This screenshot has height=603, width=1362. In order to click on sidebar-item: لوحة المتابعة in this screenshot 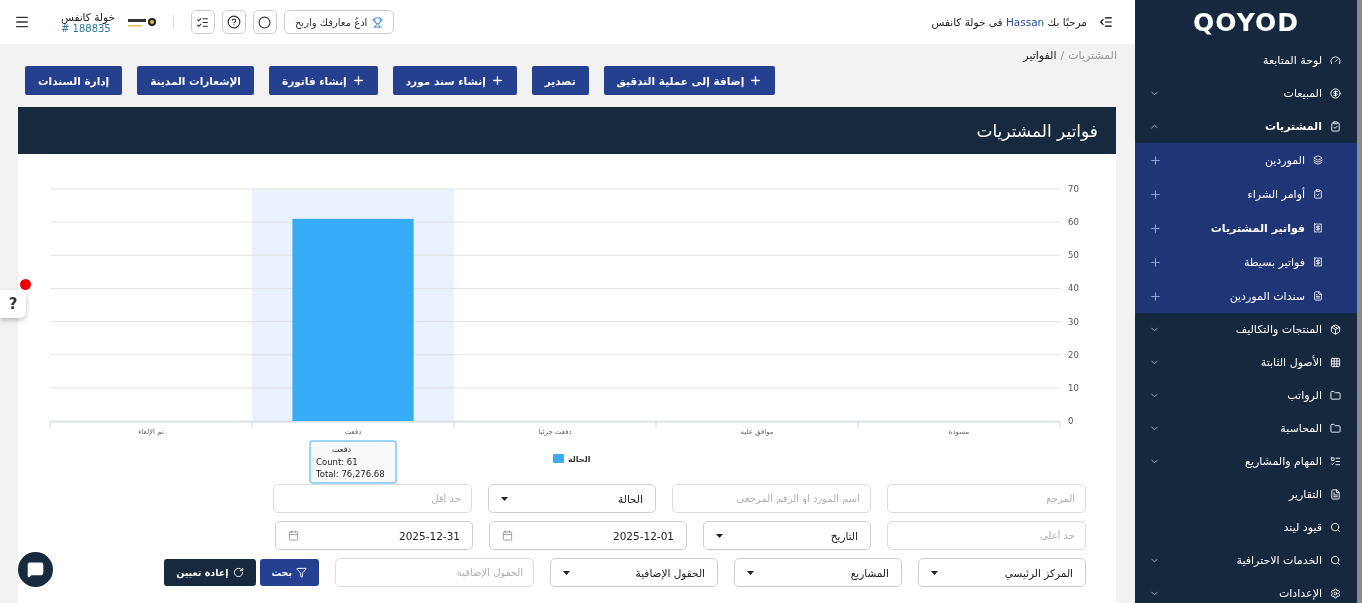, I will do `click(1246, 60)`.